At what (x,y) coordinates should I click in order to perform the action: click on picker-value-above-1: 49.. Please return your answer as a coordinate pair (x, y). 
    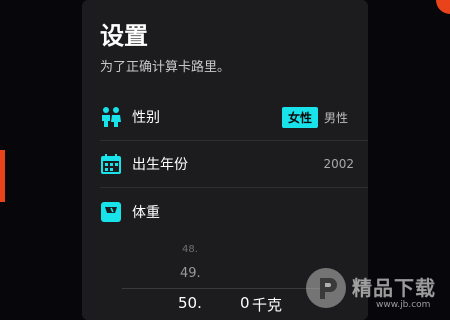
    Looking at the image, I should click on (190, 273).